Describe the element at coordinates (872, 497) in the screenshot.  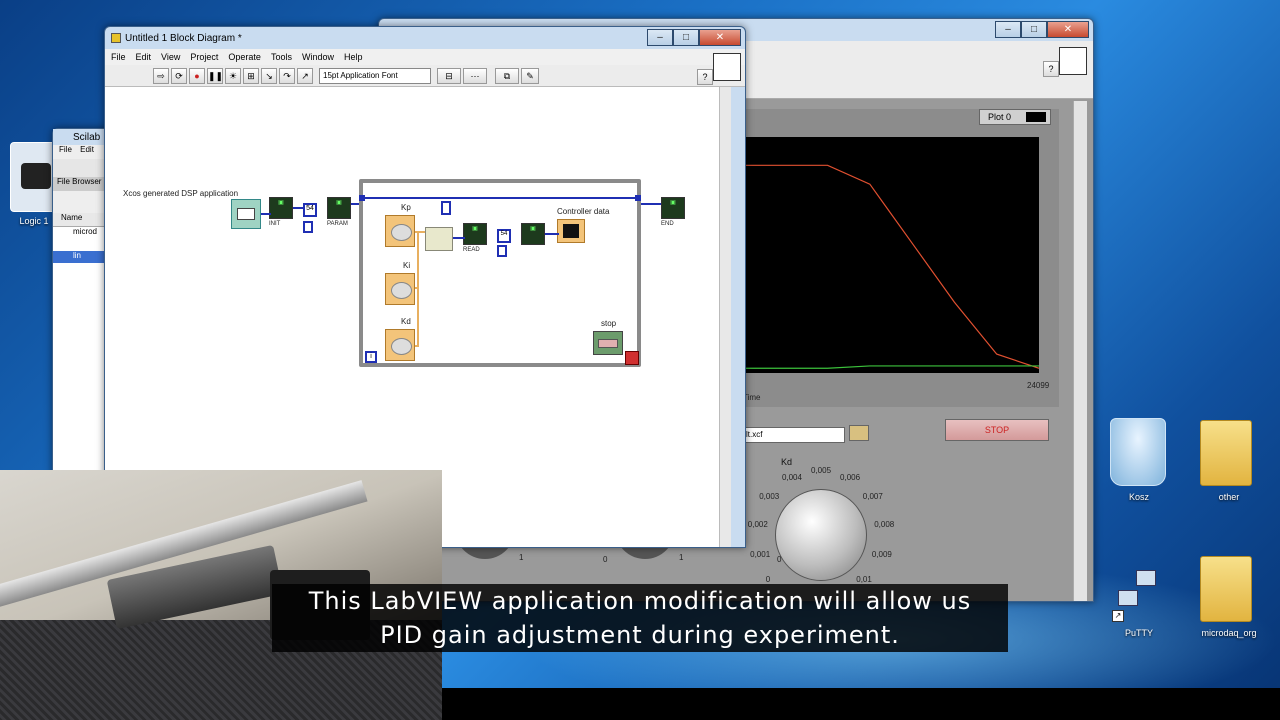
I see `kd-tick-7: 0,007` at that location.